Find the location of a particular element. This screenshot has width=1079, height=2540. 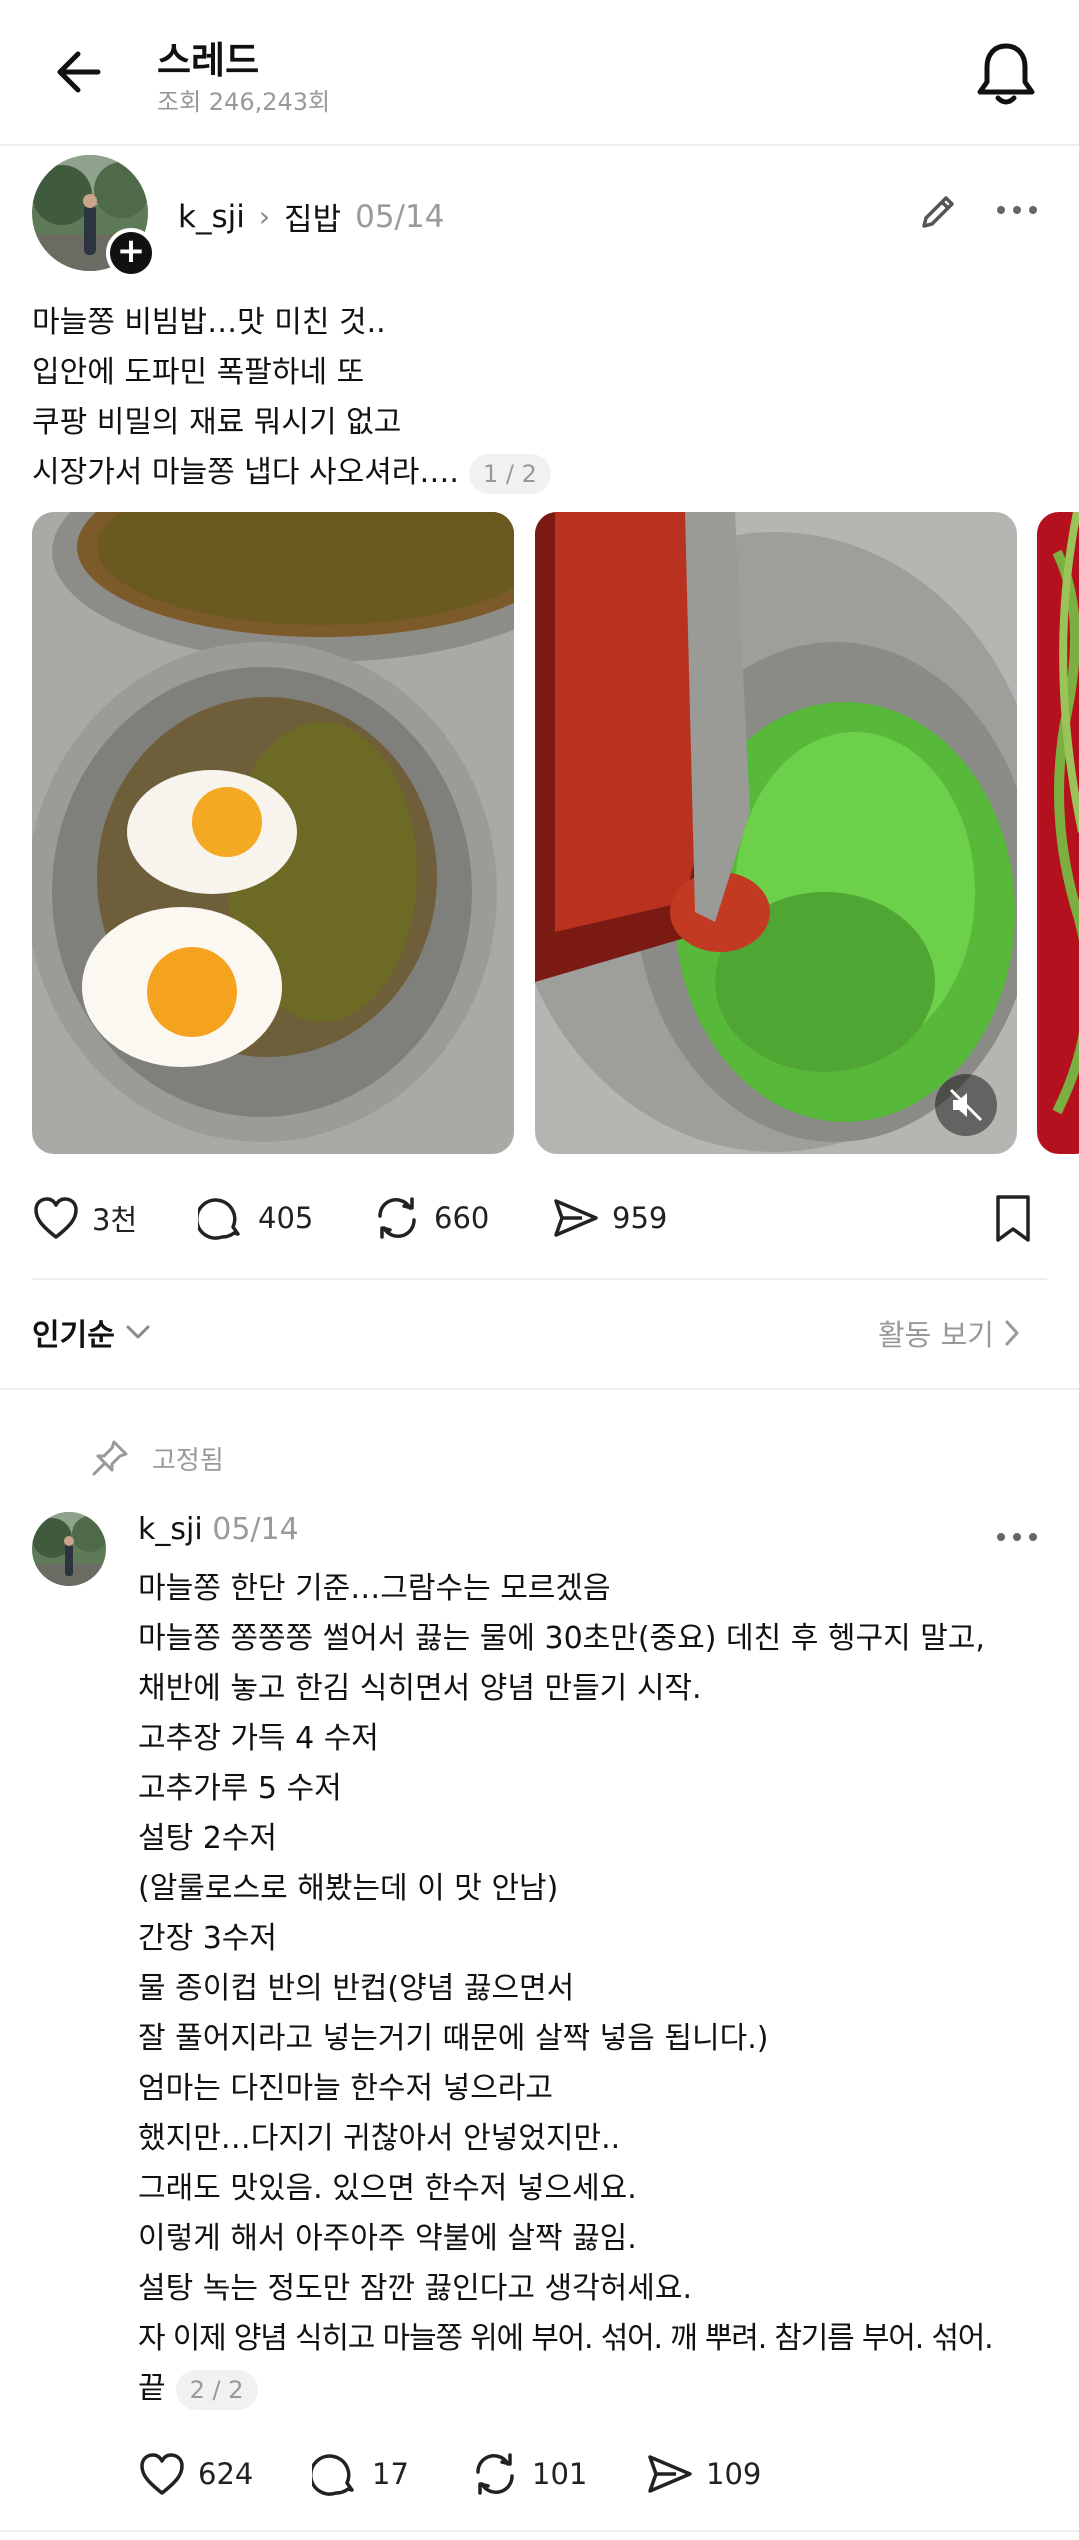

repost-count: 660 is located at coordinates (462, 1218).